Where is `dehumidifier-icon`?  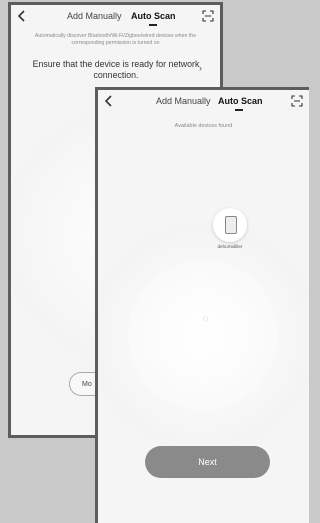 dehumidifier-icon is located at coordinates (231, 225).